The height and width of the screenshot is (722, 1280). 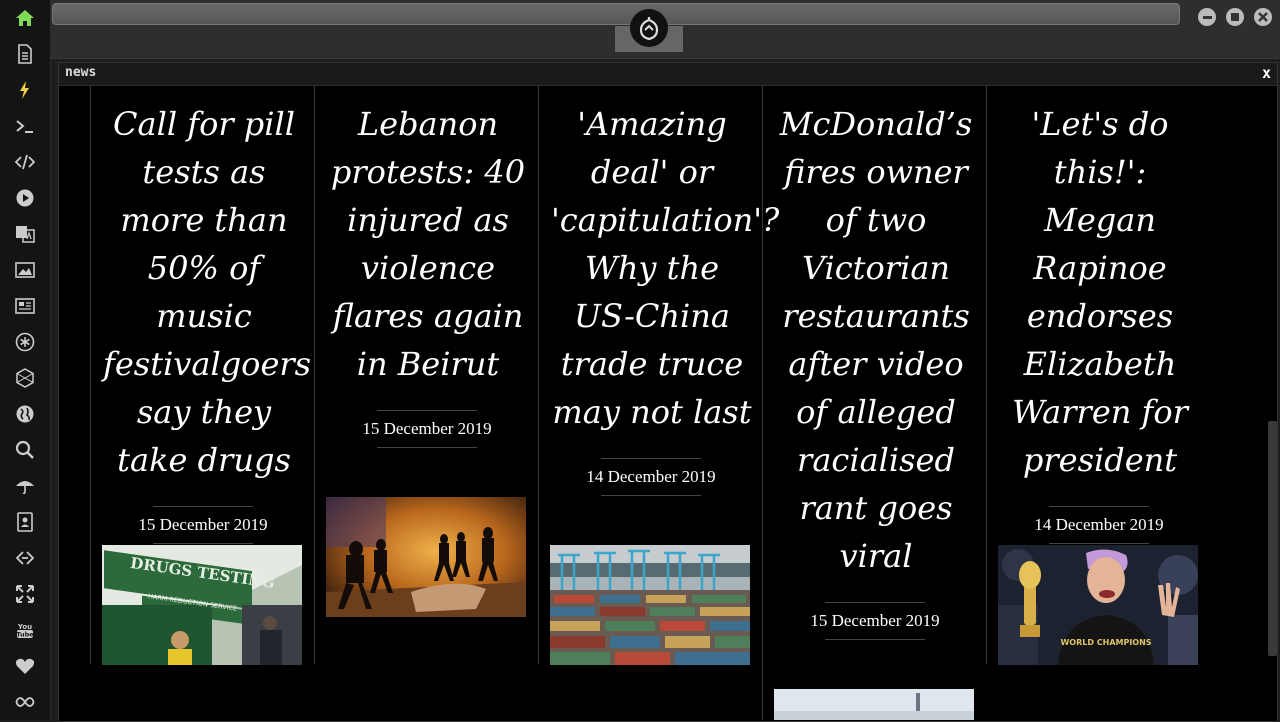 I want to click on image-icon, so click(x=25, y=270).